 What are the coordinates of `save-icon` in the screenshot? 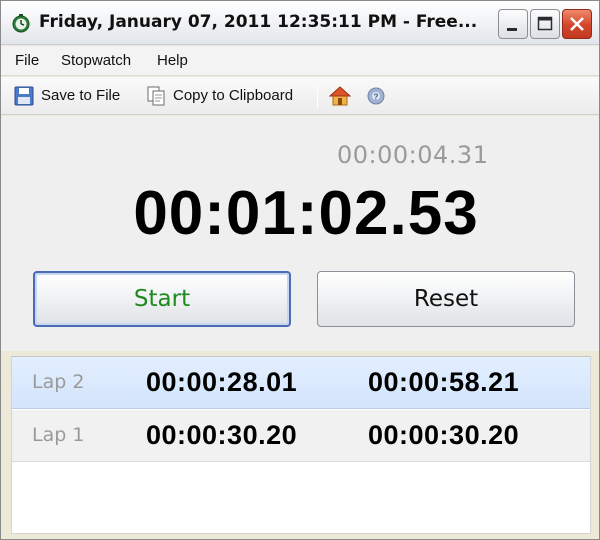 It's located at (24, 96).